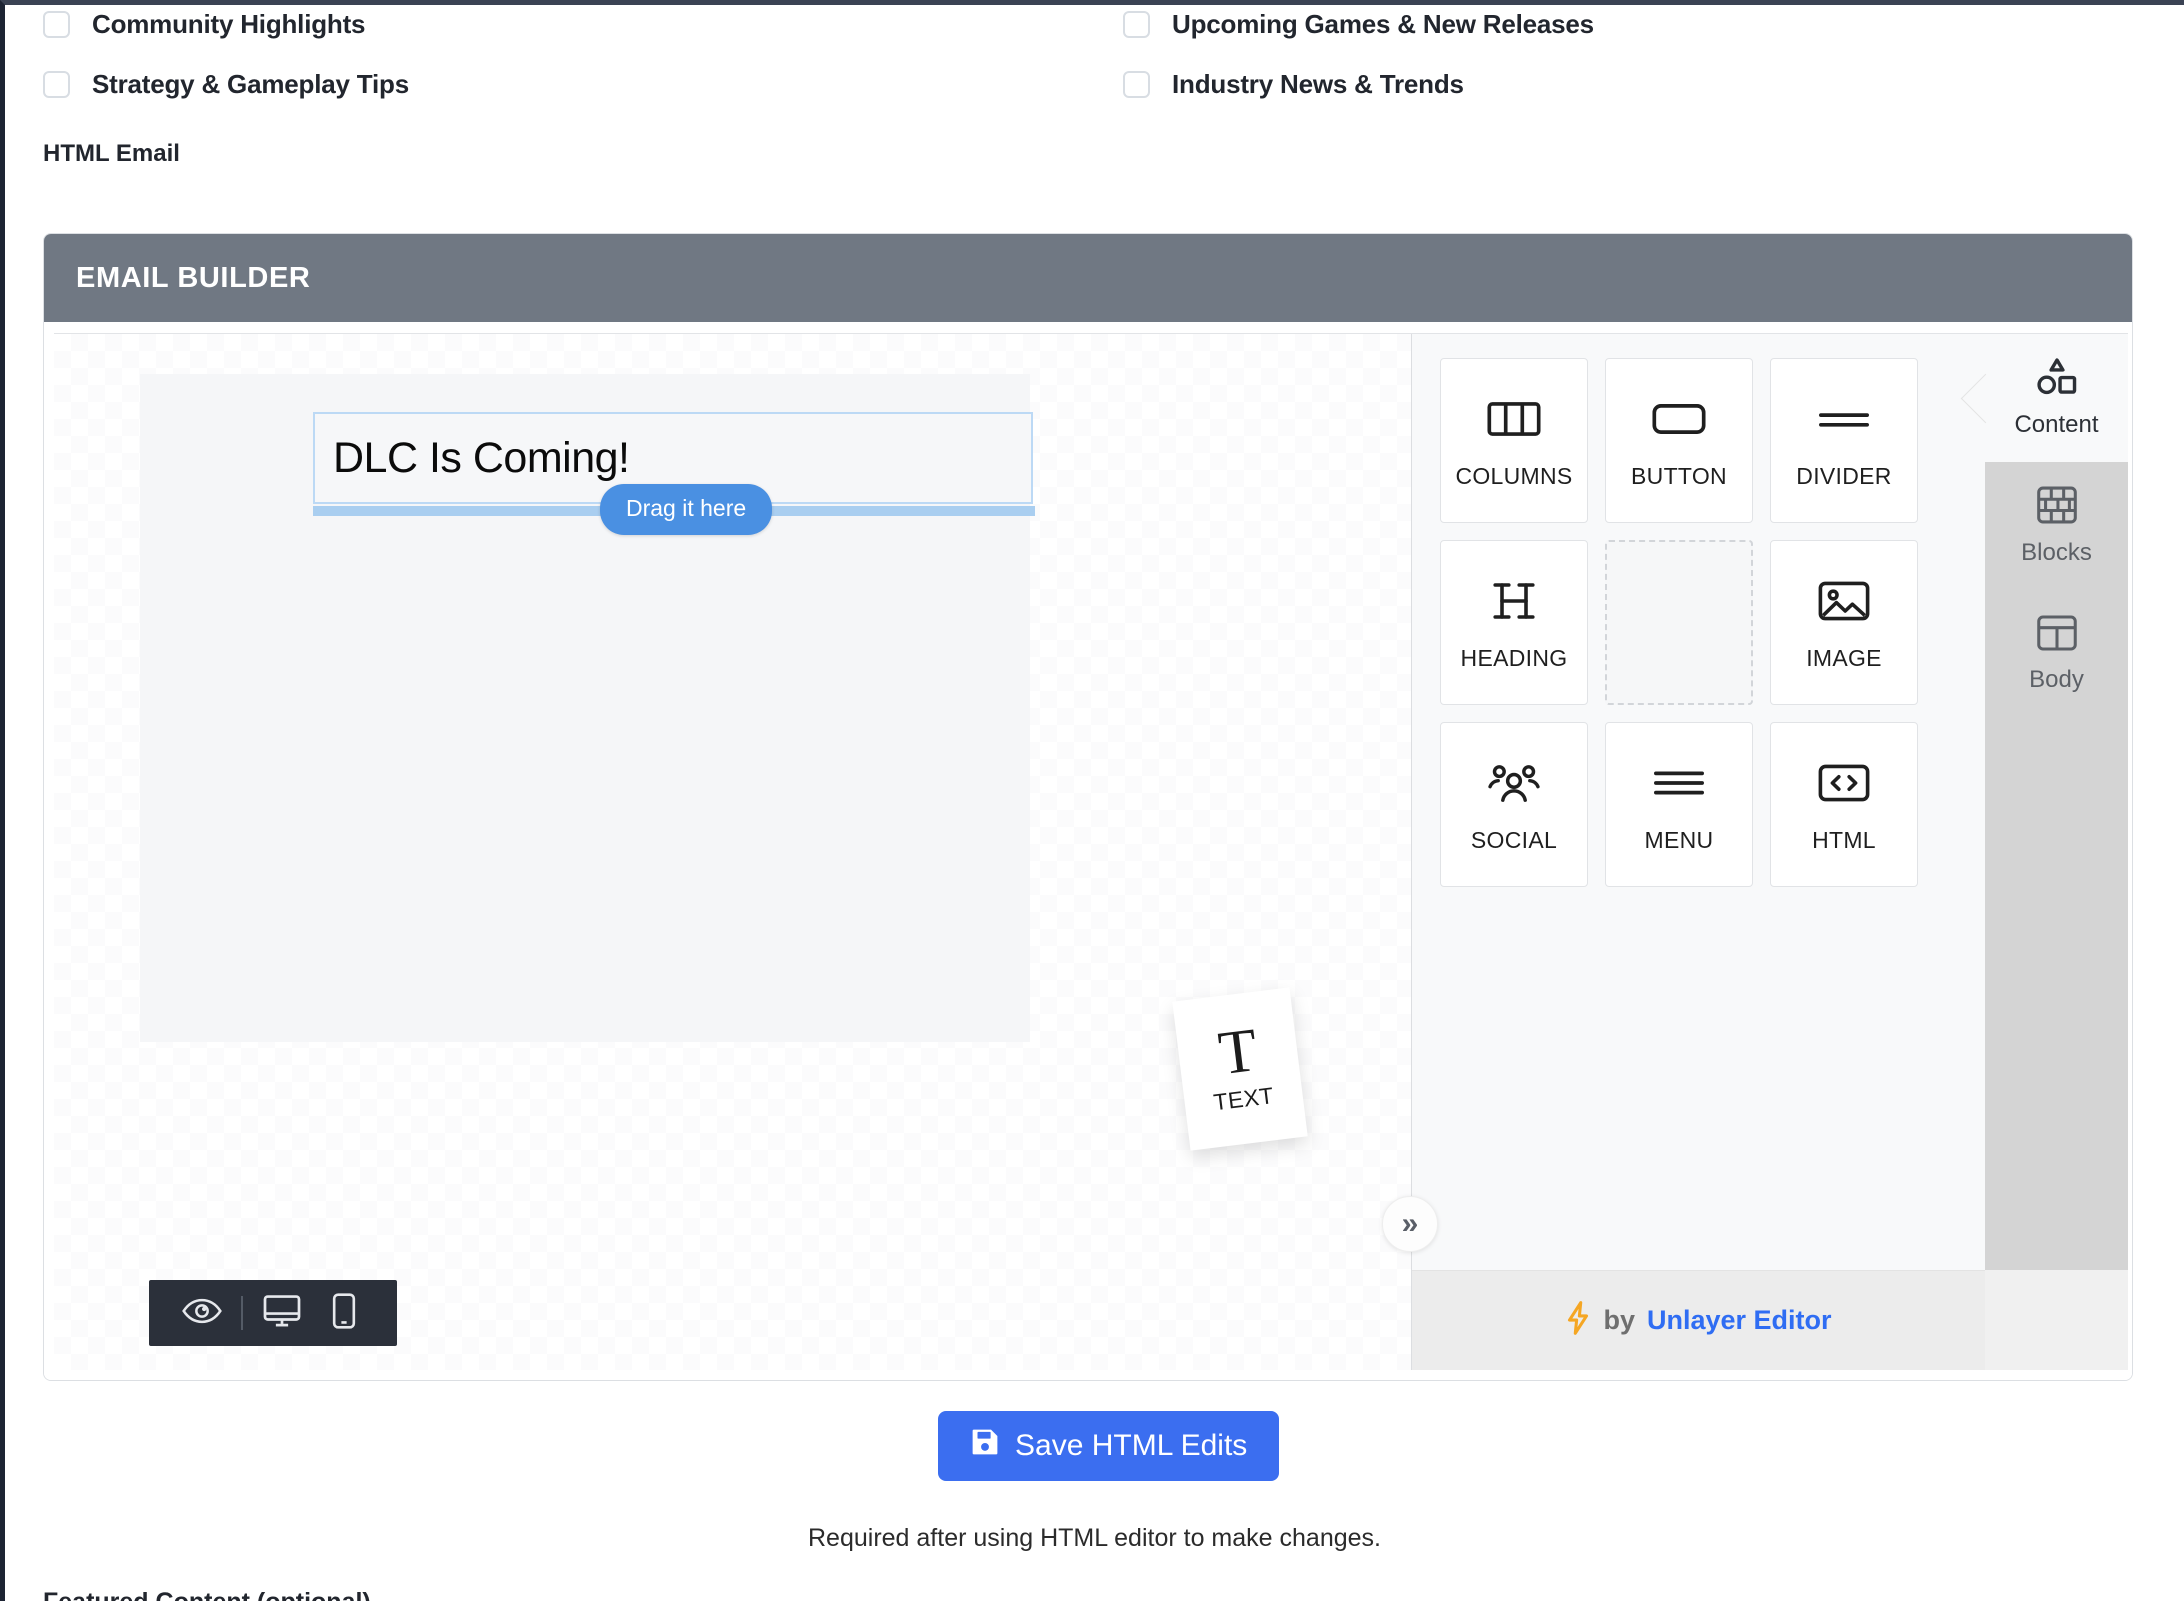 This screenshot has width=2184, height=1601. What do you see at coordinates (1136, 84) in the screenshot?
I see `checkbox-industry-news` at bounding box center [1136, 84].